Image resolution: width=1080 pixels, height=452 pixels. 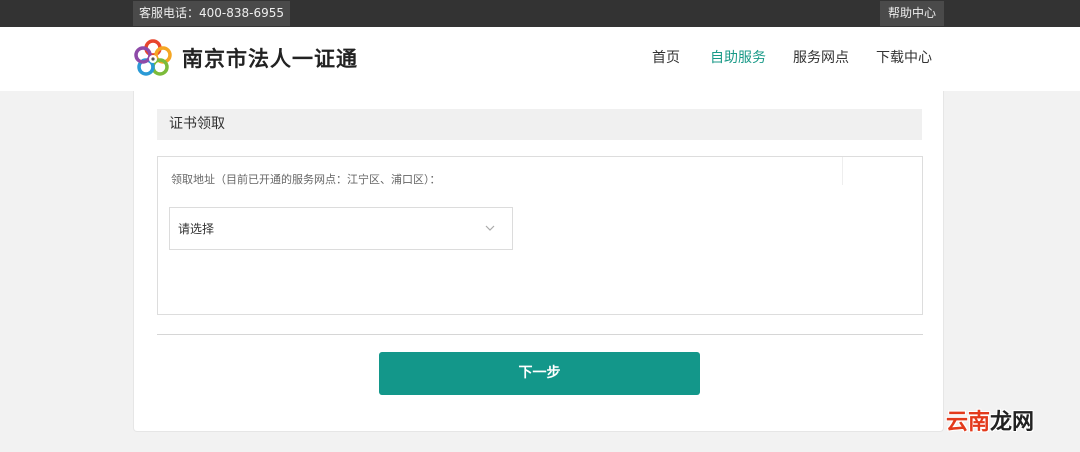 What do you see at coordinates (821, 58) in the screenshot?
I see `nav-service-outlets: 服务网点` at bounding box center [821, 58].